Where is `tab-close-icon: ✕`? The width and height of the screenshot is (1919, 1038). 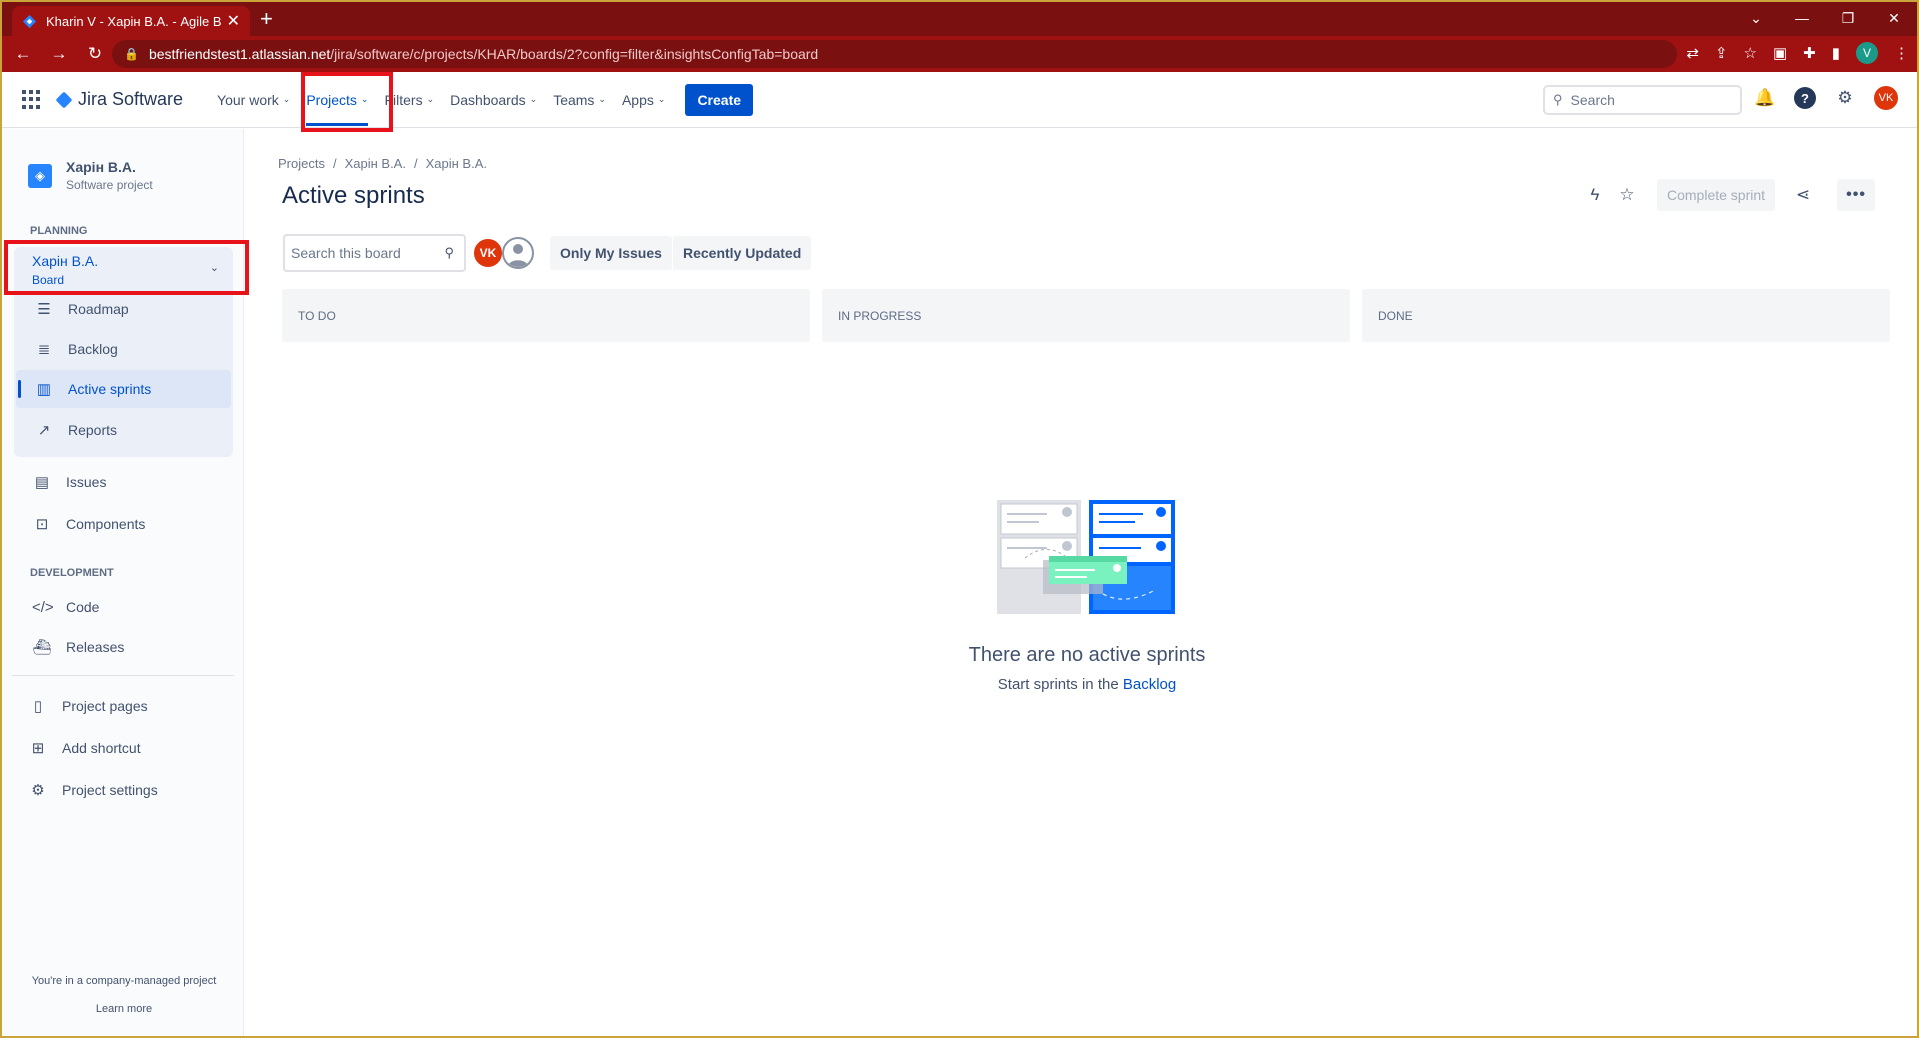 tab-close-icon: ✕ is located at coordinates (233, 21).